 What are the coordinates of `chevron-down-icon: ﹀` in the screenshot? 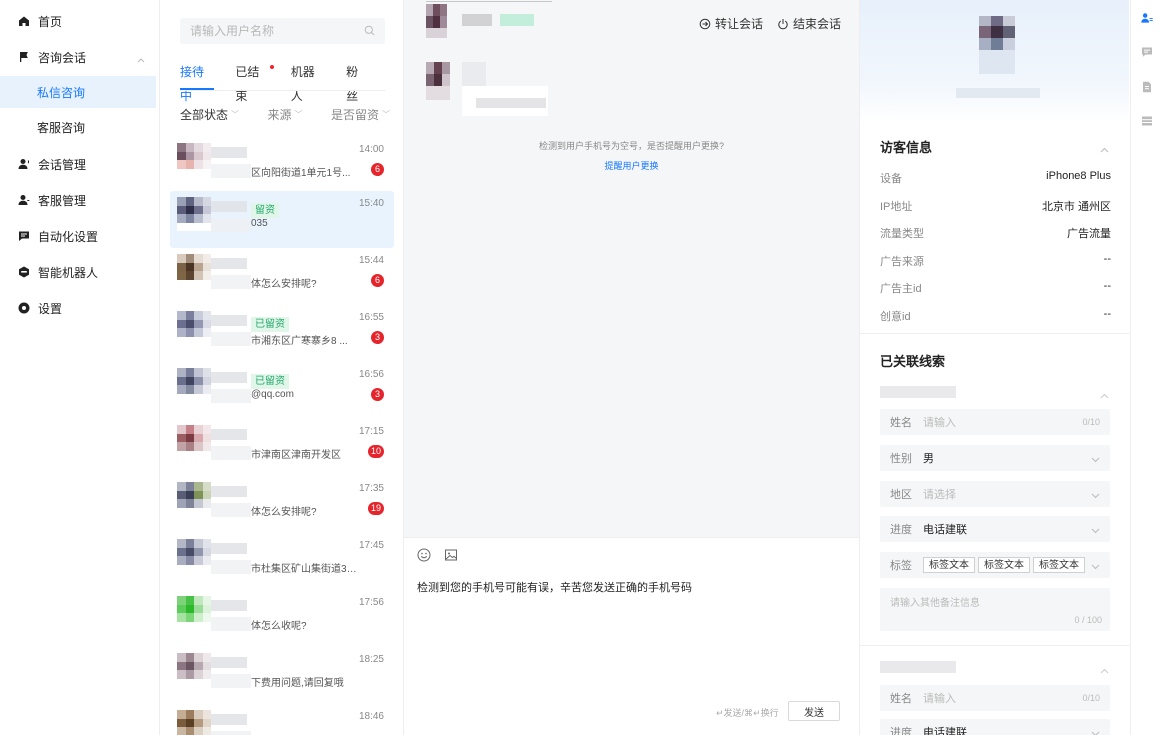 It's located at (235, 114).